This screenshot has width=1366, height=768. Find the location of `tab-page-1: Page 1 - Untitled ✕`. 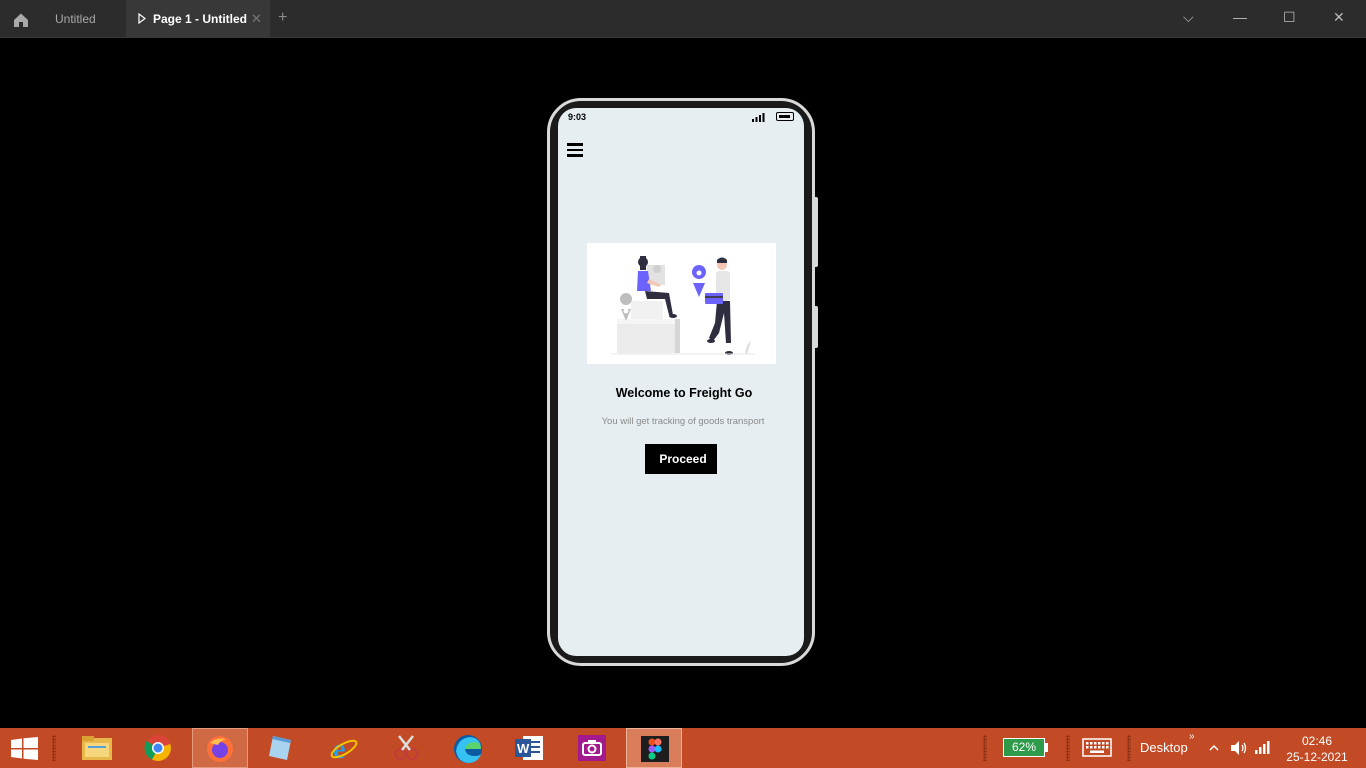

tab-page-1: Page 1 - Untitled ✕ is located at coordinates (198, 19).